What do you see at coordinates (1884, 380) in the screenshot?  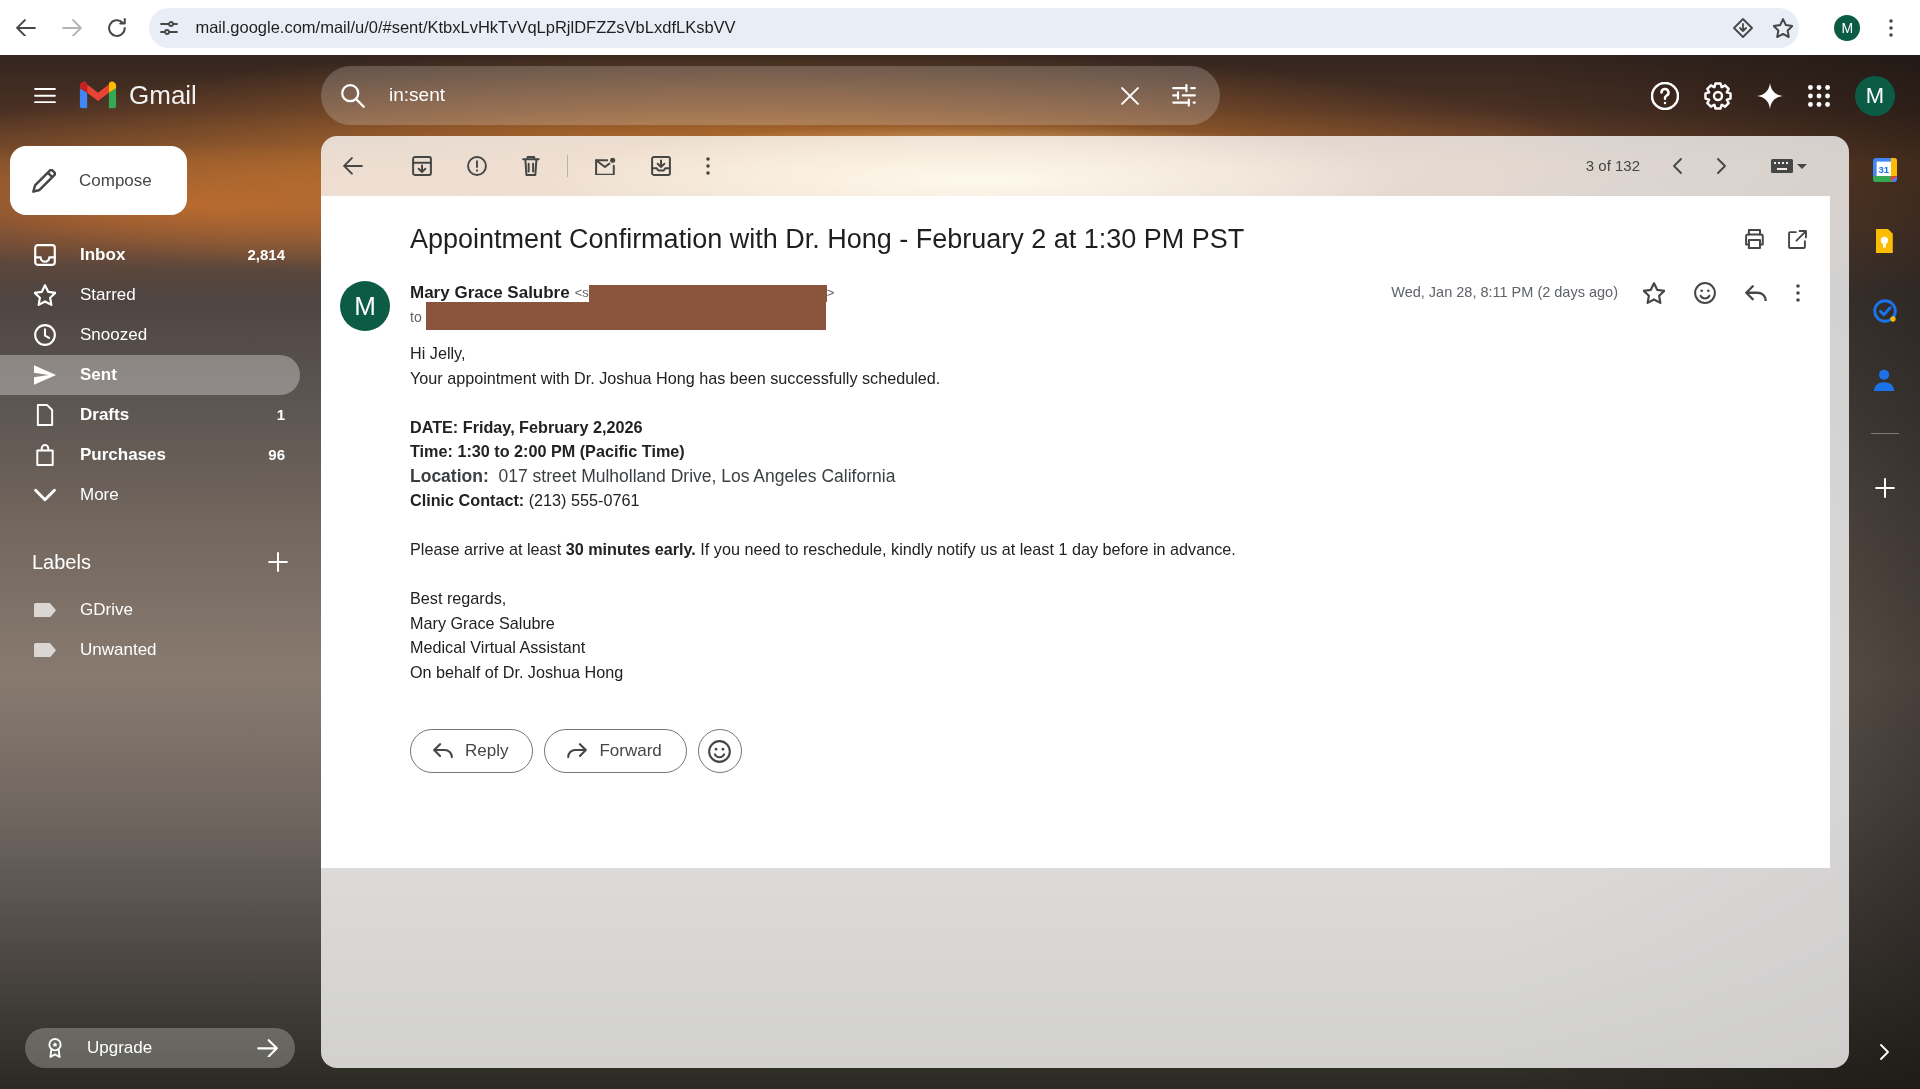 I see `person-icon` at bounding box center [1884, 380].